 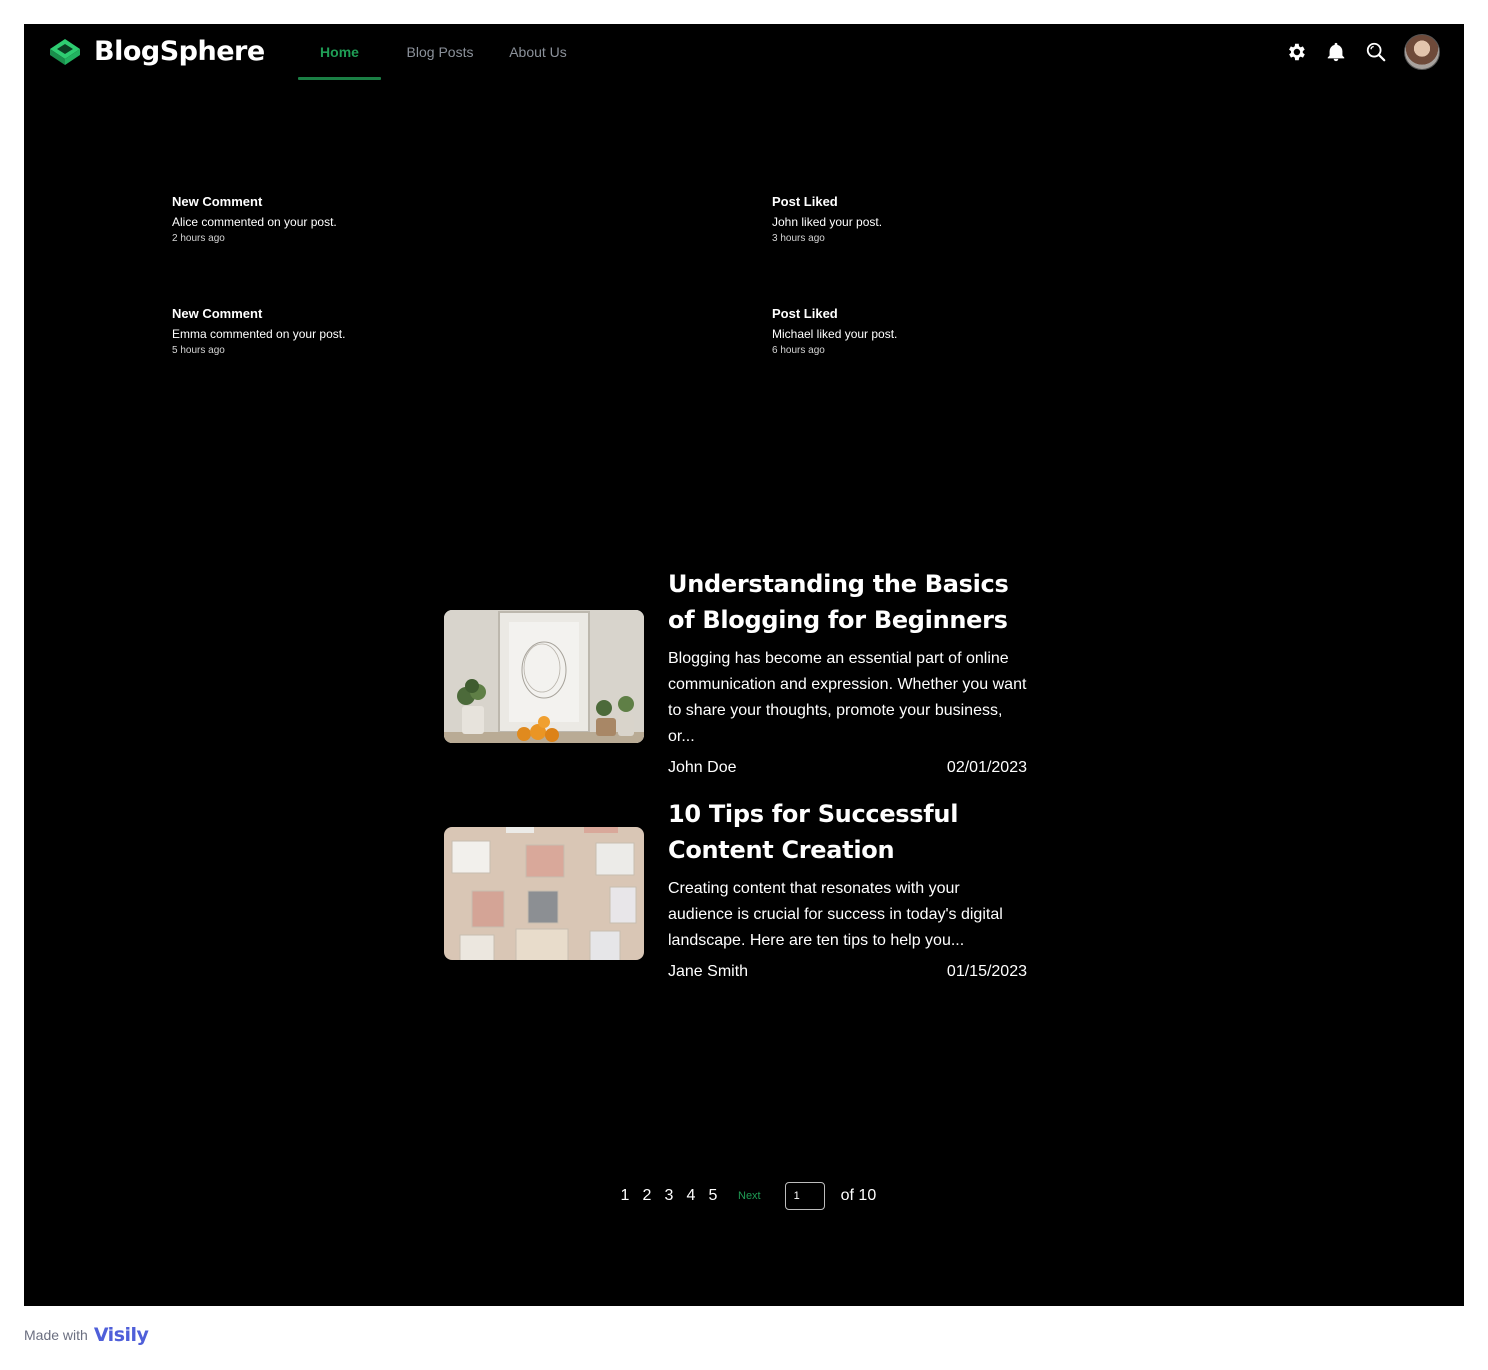 What do you see at coordinates (538, 52) in the screenshot?
I see `tab-about-us: About Us` at bounding box center [538, 52].